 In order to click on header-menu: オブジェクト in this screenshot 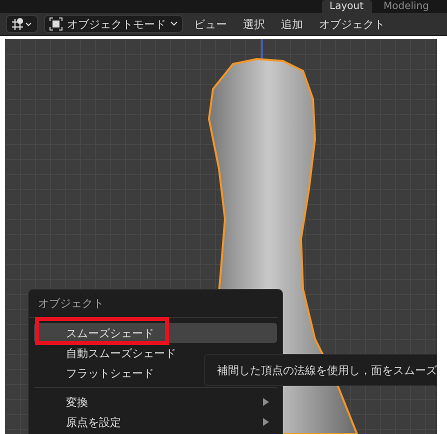, I will do `click(352, 24)`.